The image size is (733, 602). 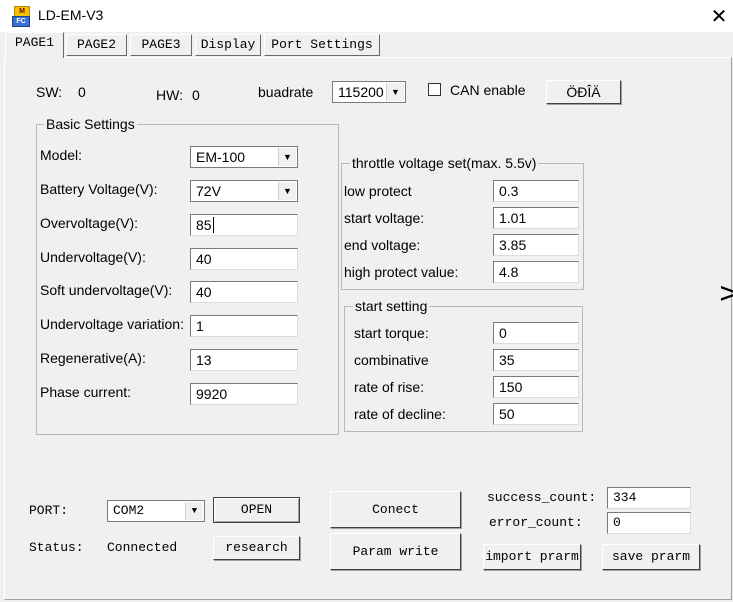 What do you see at coordinates (513, 218) in the screenshot?
I see `start-voltage-value: 1.01` at bounding box center [513, 218].